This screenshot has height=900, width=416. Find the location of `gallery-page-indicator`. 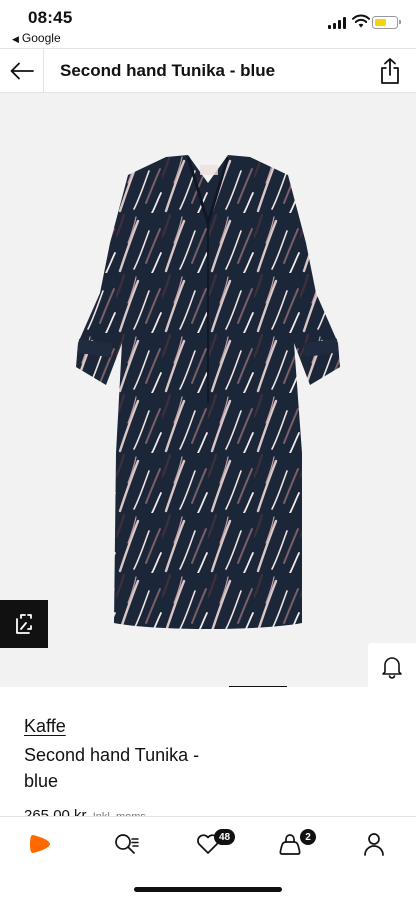

gallery-page-indicator is located at coordinates (258, 686).